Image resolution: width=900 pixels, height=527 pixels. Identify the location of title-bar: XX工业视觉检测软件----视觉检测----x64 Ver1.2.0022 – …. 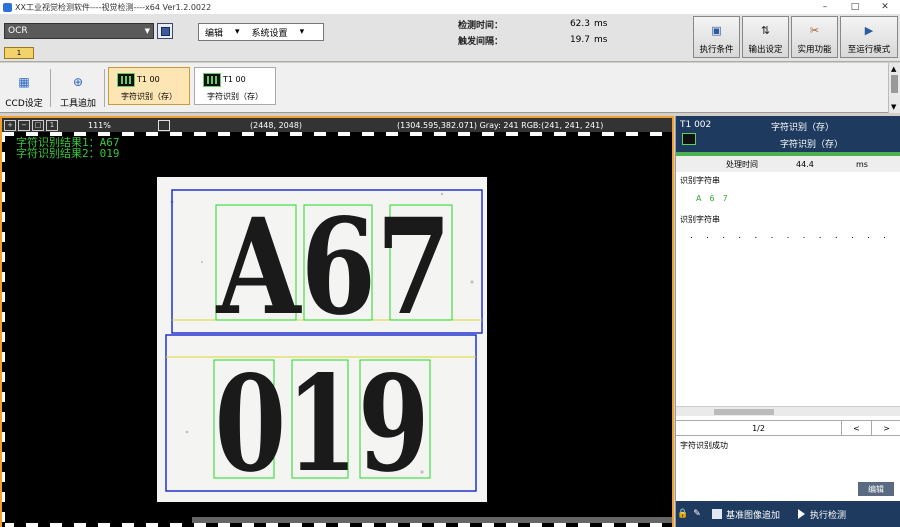
(450, 7).